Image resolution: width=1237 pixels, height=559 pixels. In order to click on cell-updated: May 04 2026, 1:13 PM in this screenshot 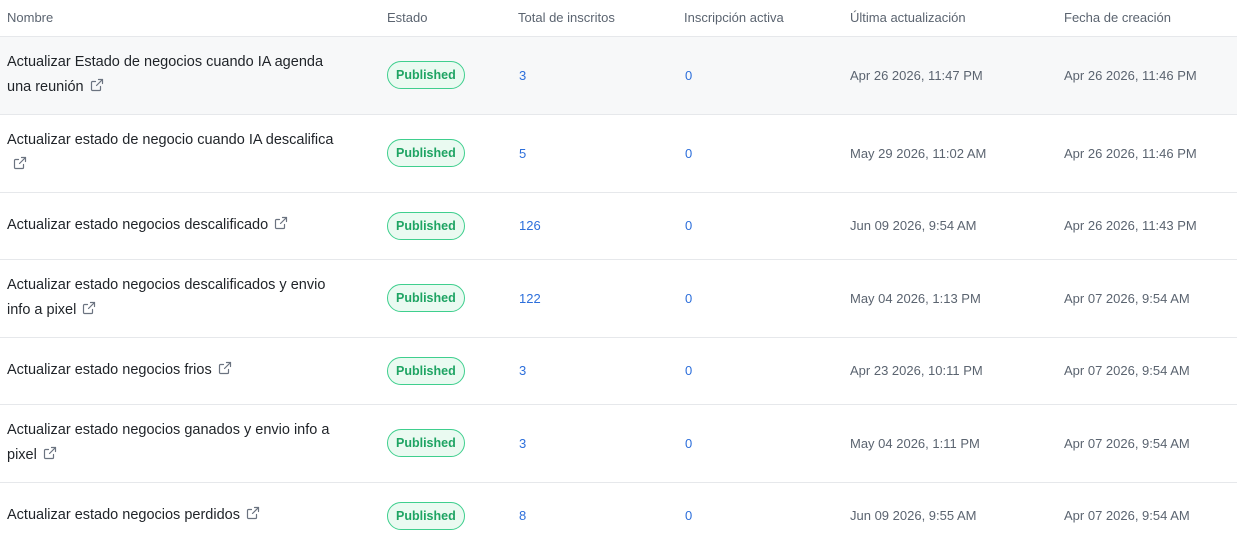, I will do `click(950, 298)`.